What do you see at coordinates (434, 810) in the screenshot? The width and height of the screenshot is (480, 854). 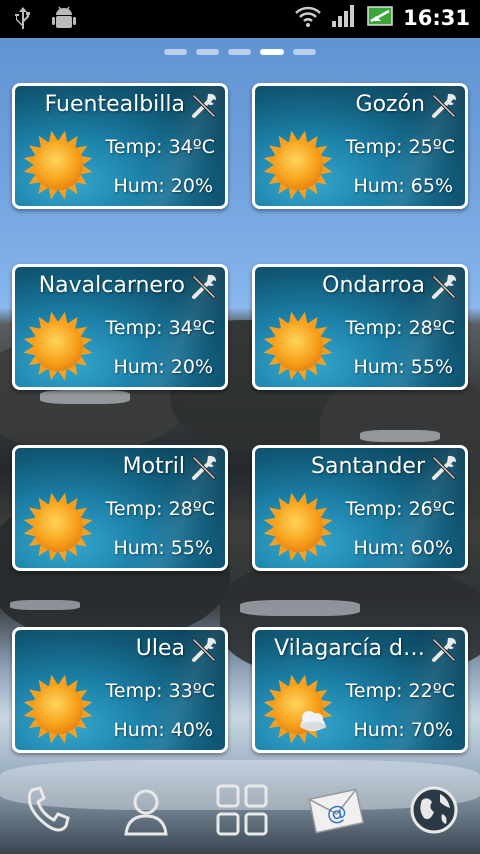 I see `browser-icon` at bounding box center [434, 810].